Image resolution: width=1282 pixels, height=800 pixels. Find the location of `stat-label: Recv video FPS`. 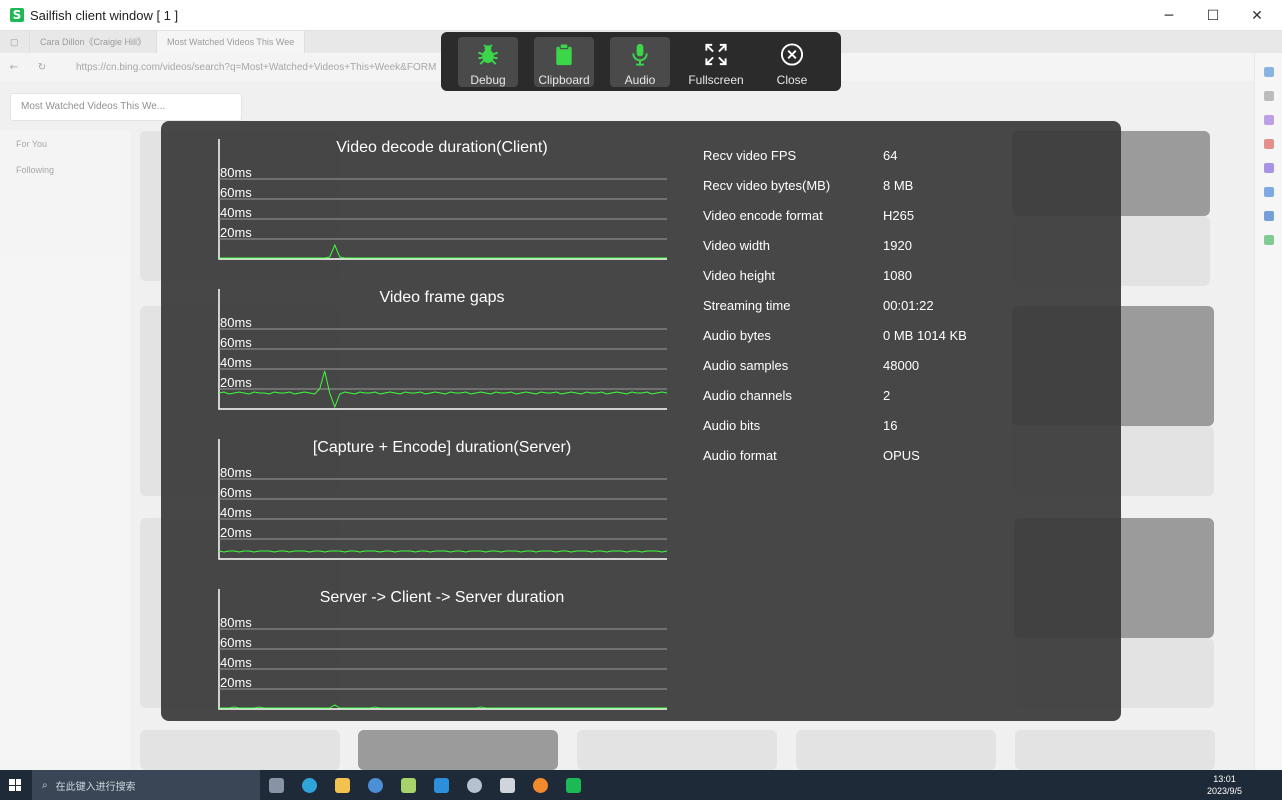

stat-label: Recv video FPS is located at coordinates (750, 155).